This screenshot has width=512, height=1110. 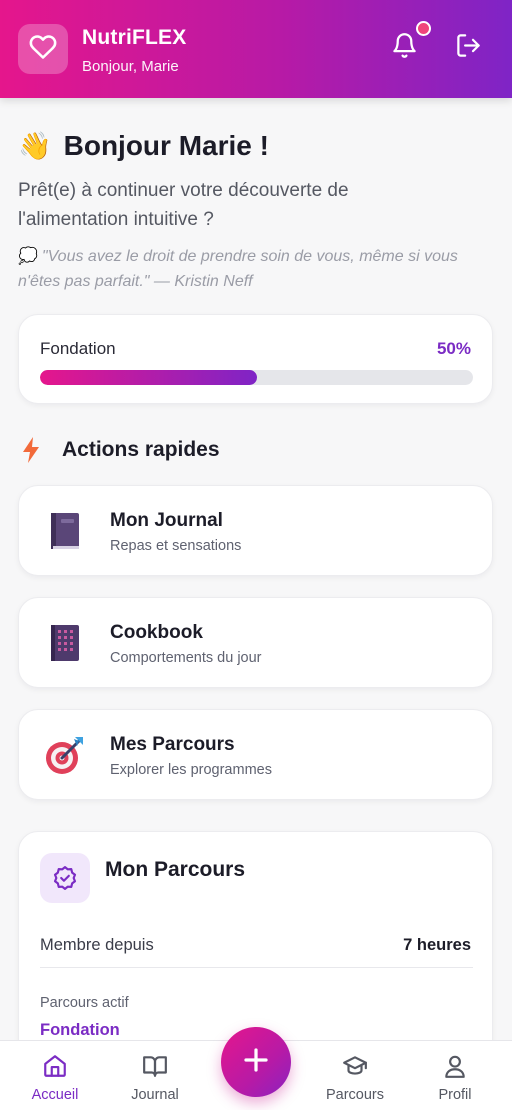 I want to click on nav-label: Accueil, so click(x=55, y=1095).